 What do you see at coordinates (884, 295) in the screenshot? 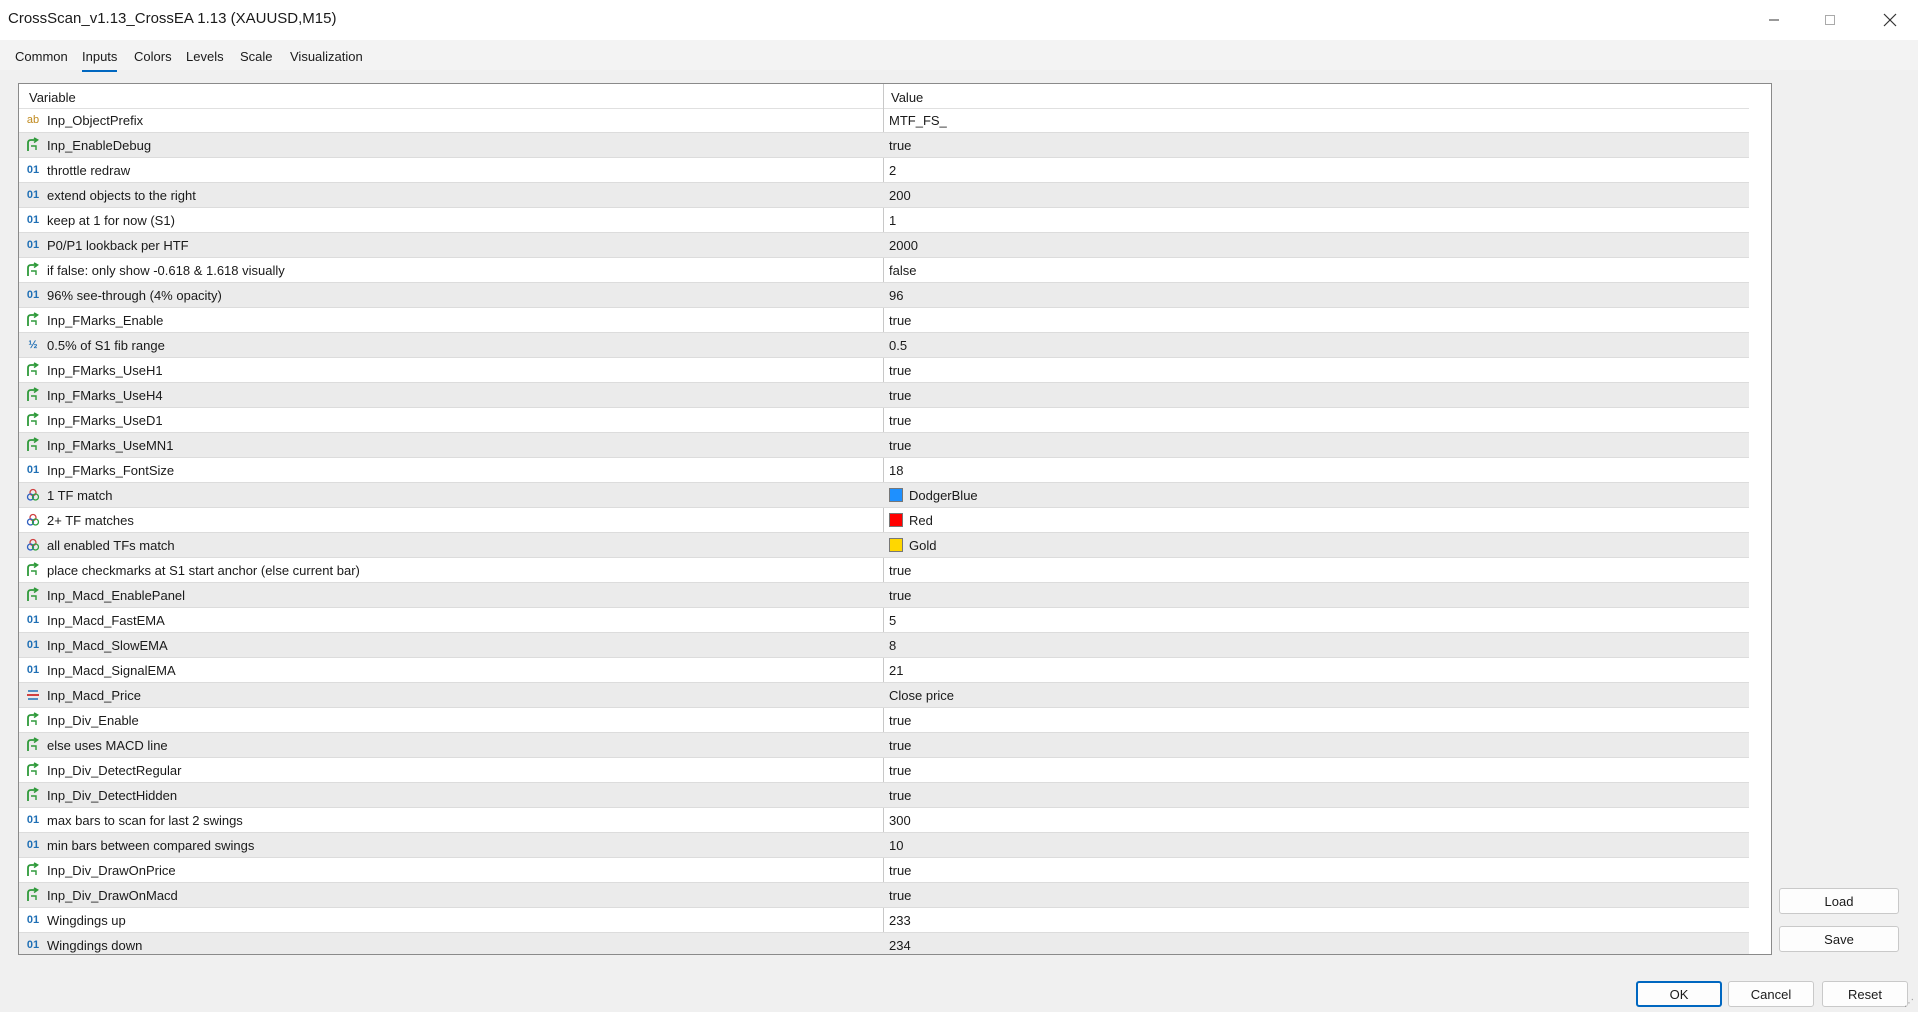
I see `table-row: 01 96% see-through (4% opacity) 96` at bounding box center [884, 295].